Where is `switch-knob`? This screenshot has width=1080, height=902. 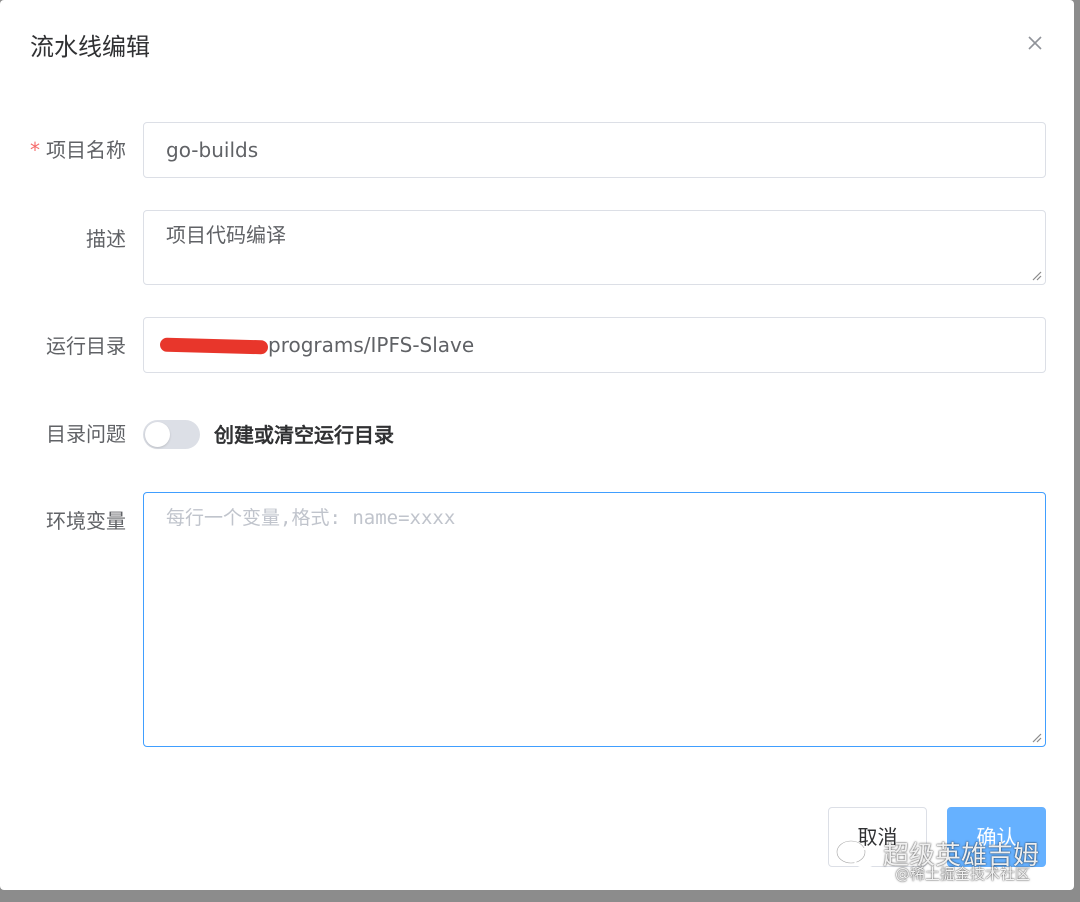 switch-knob is located at coordinates (157, 434).